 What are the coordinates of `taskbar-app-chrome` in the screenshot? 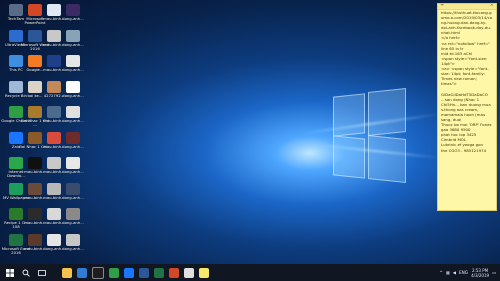 It's located at (114, 272).